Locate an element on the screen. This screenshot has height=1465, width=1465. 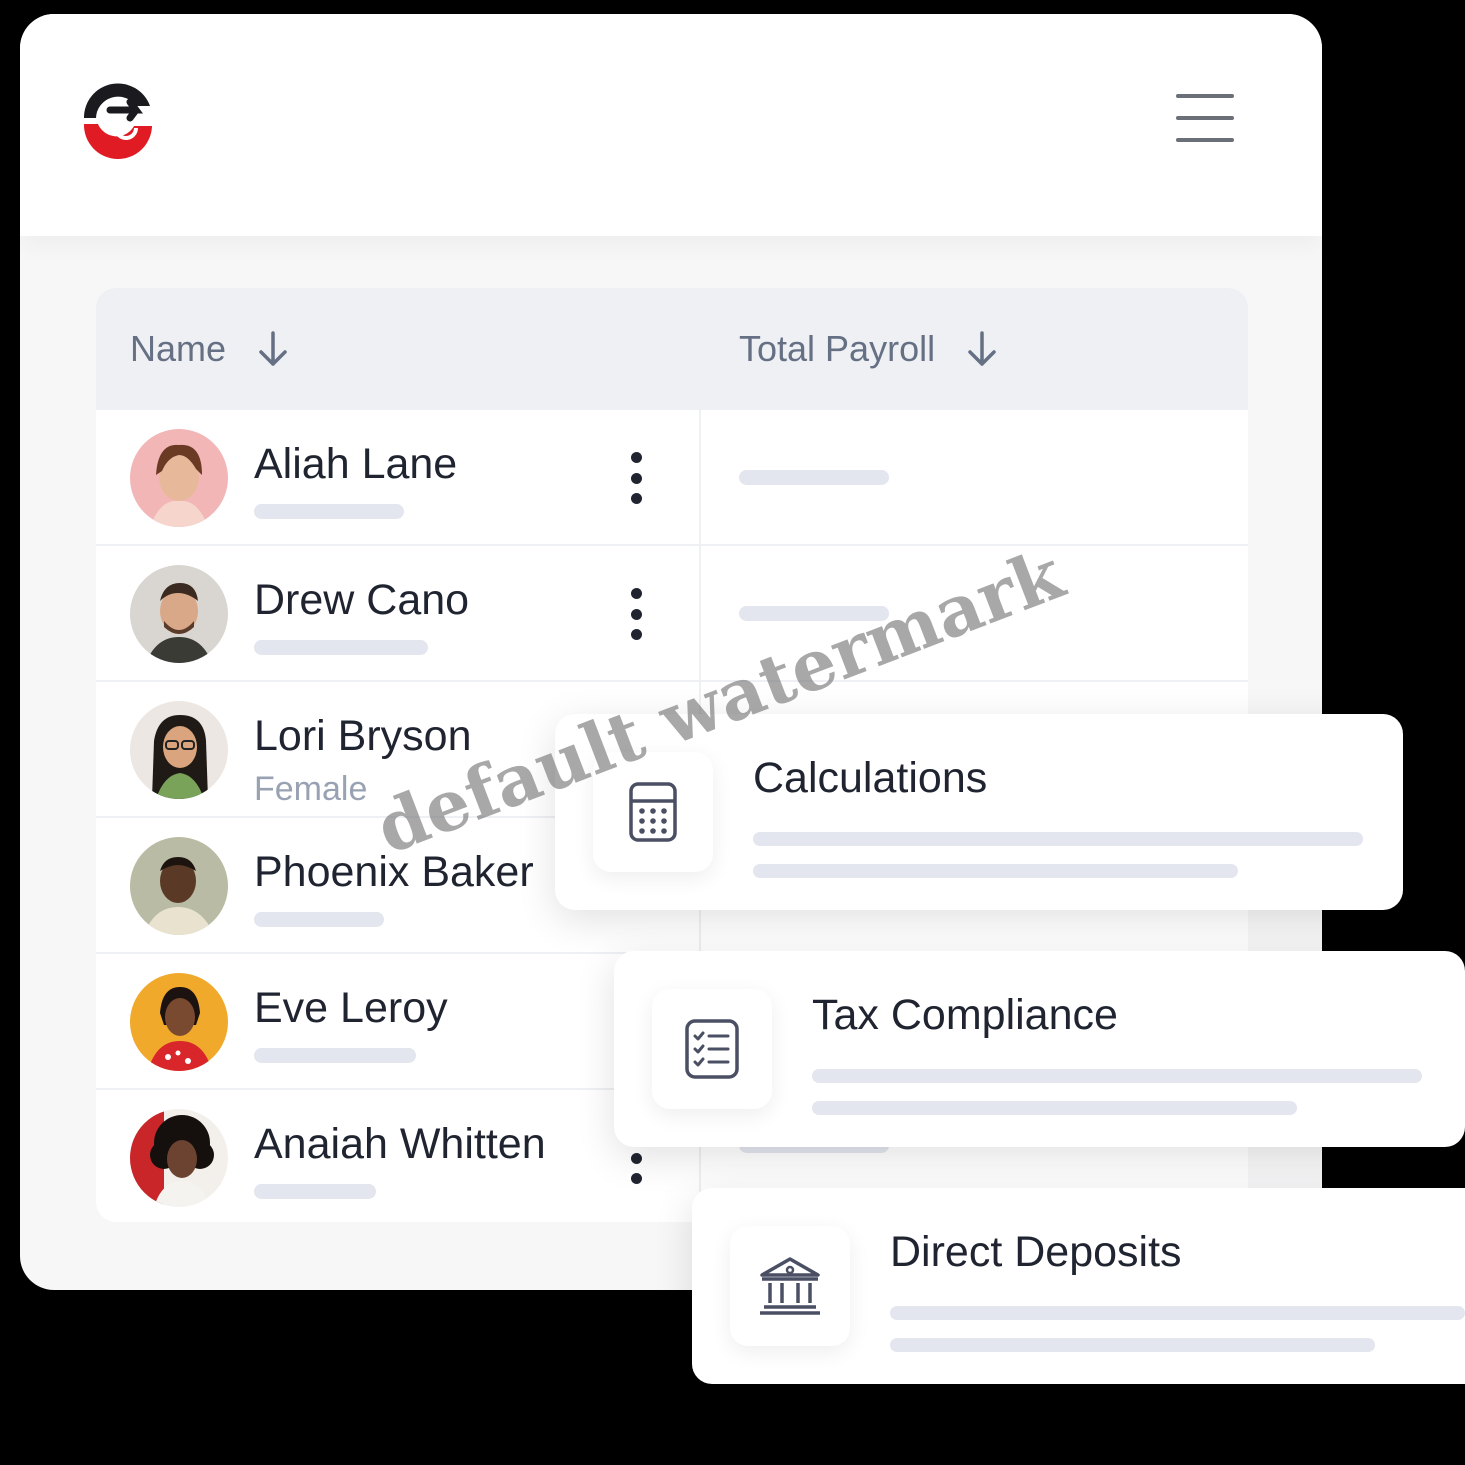
bank-icon is located at coordinates (790, 1286).